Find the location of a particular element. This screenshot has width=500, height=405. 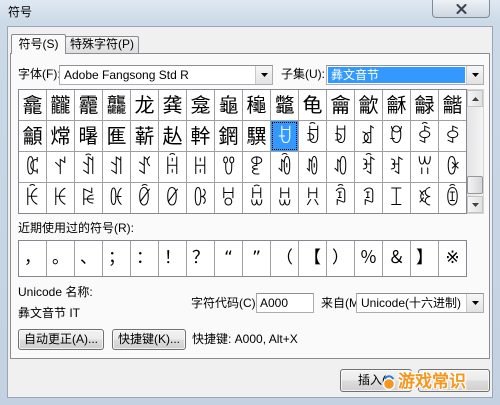

symbol-cell: ꀊ is located at coordinates (116, 167).